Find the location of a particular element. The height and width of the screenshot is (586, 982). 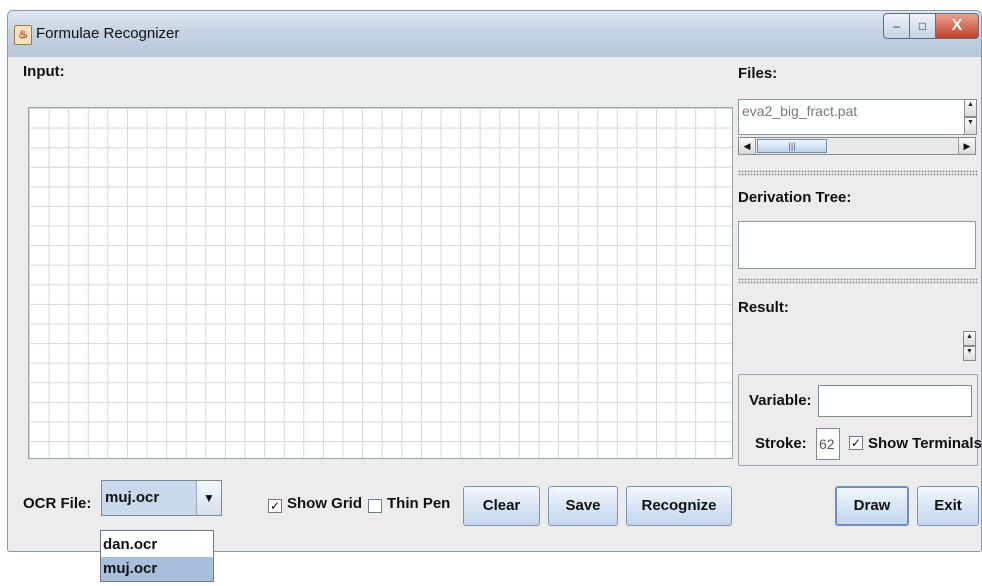

result-label: Result: is located at coordinates (763, 307).